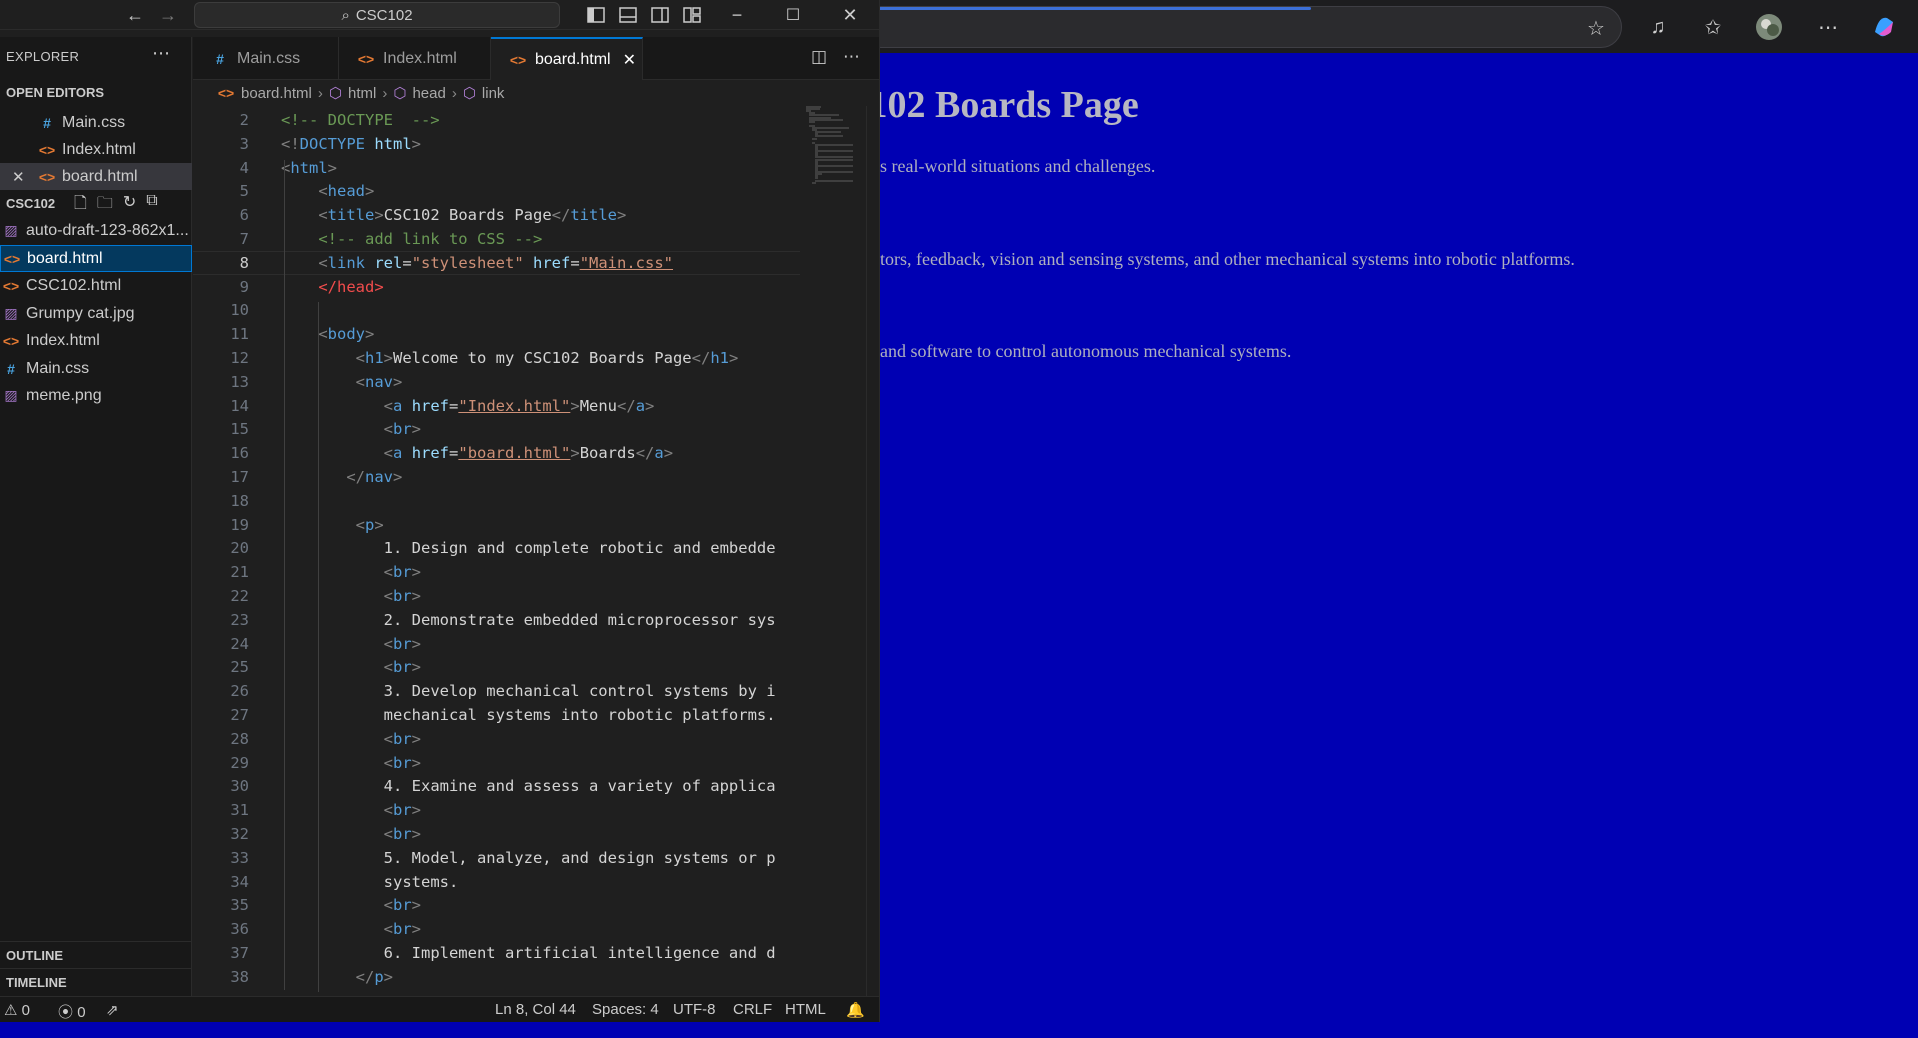 Image resolution: width=1918 pixels, height=1038 pixels. What do you see at coordinates (496, 120) in the screenshot?
I see `code-line: 2 <!-- DOCTYPE -->` at bounding box center [496, 120].